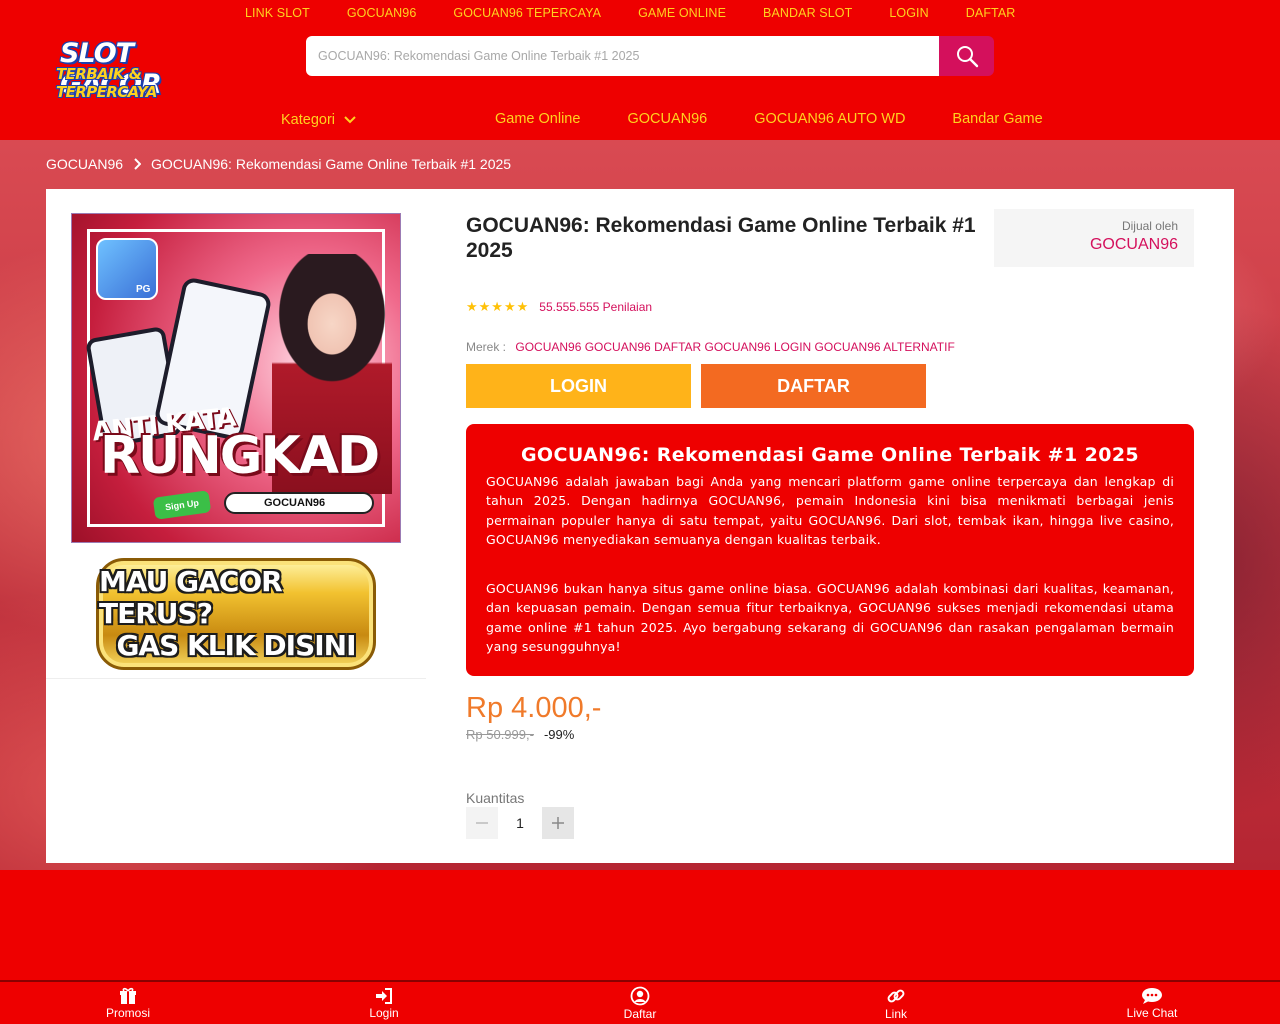 Image resolution: width=1280 pixels, height=1024 pixels. Describe the element at coordinates (640, 1013) in the screenshot. I see `bottom-nav-label: Daftar` at that location.